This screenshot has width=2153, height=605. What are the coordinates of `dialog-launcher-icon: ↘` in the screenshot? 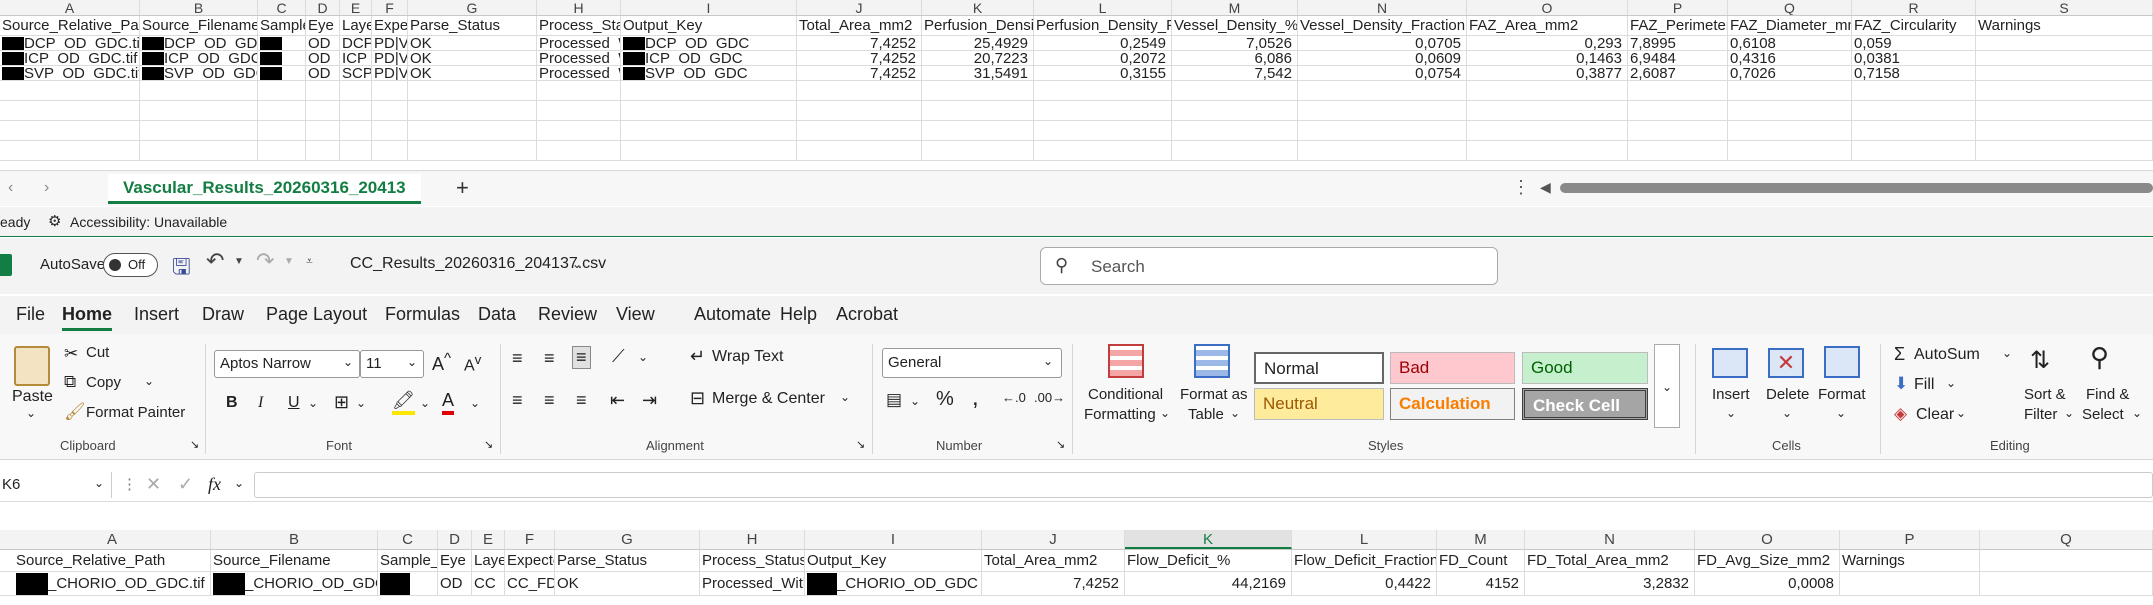 It's located at (194, 444).